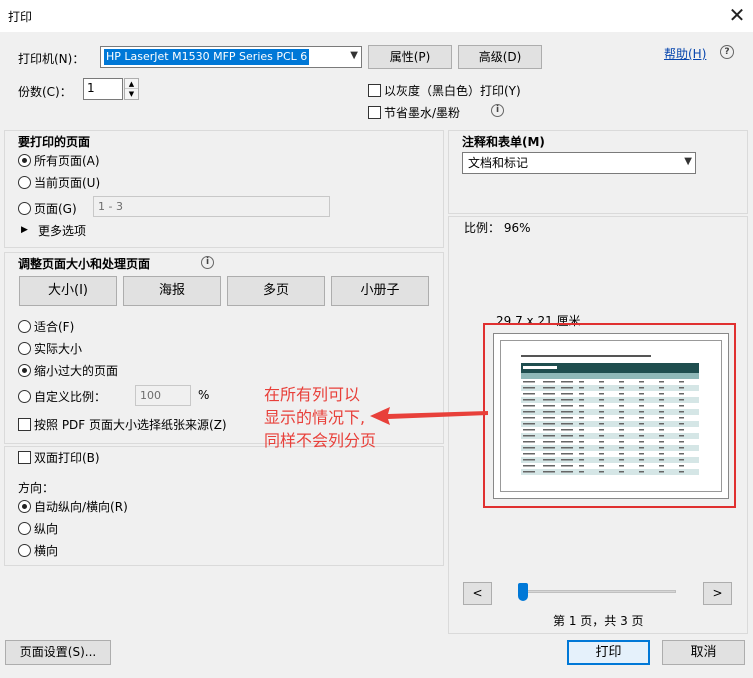 The width and height of the screenshot is (753, 678). I want to click on radio-page-range, so click(24, 208).